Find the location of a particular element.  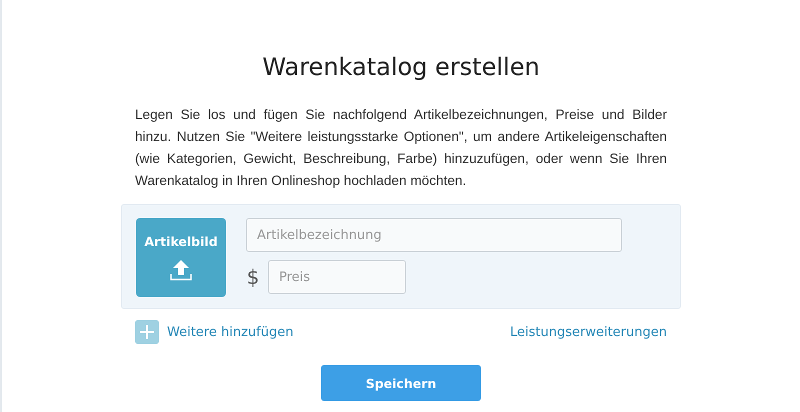

upload-icon is located at coordinates (181, 270).